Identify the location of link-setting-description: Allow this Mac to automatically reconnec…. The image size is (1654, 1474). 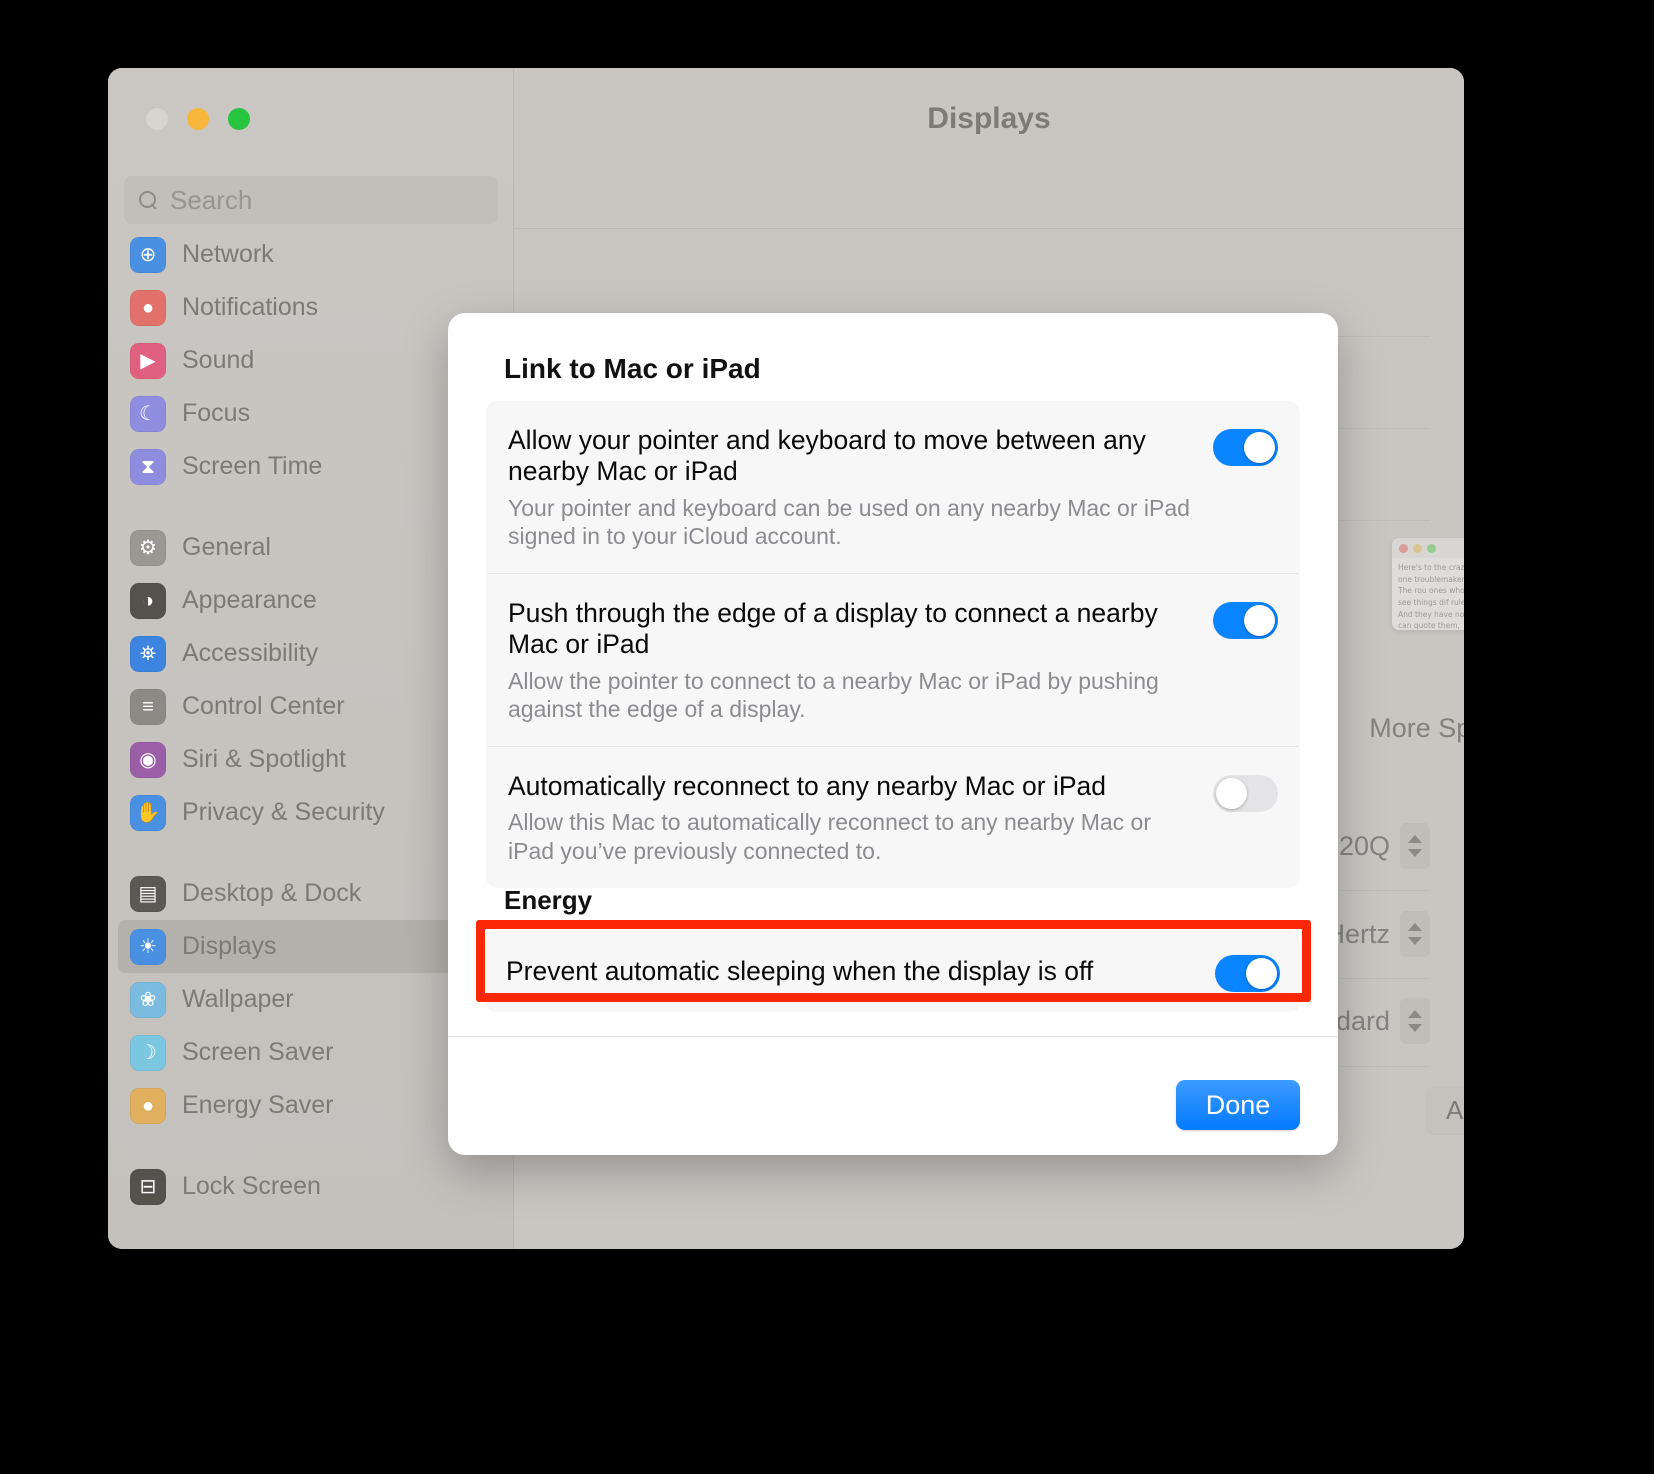
(830, 837).